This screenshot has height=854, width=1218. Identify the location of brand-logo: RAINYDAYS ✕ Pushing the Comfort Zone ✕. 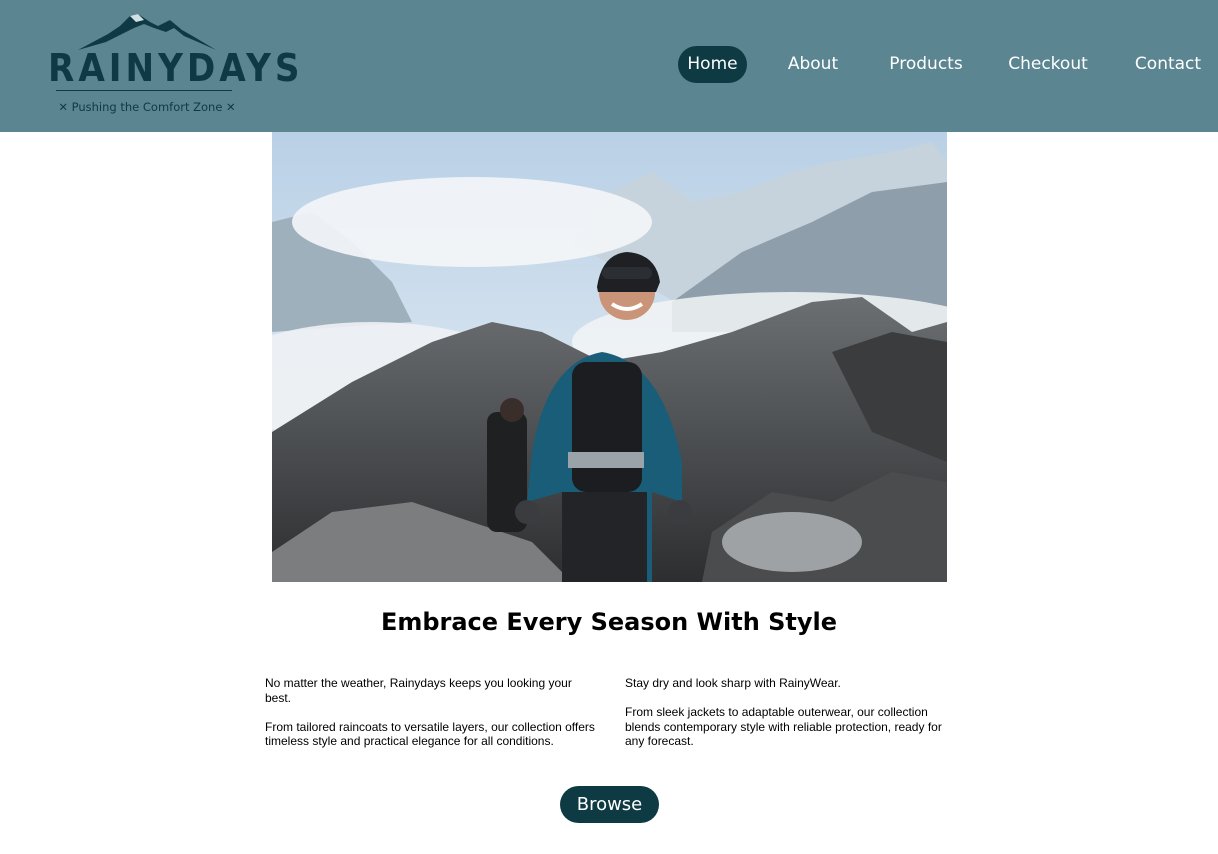
(176, 66).